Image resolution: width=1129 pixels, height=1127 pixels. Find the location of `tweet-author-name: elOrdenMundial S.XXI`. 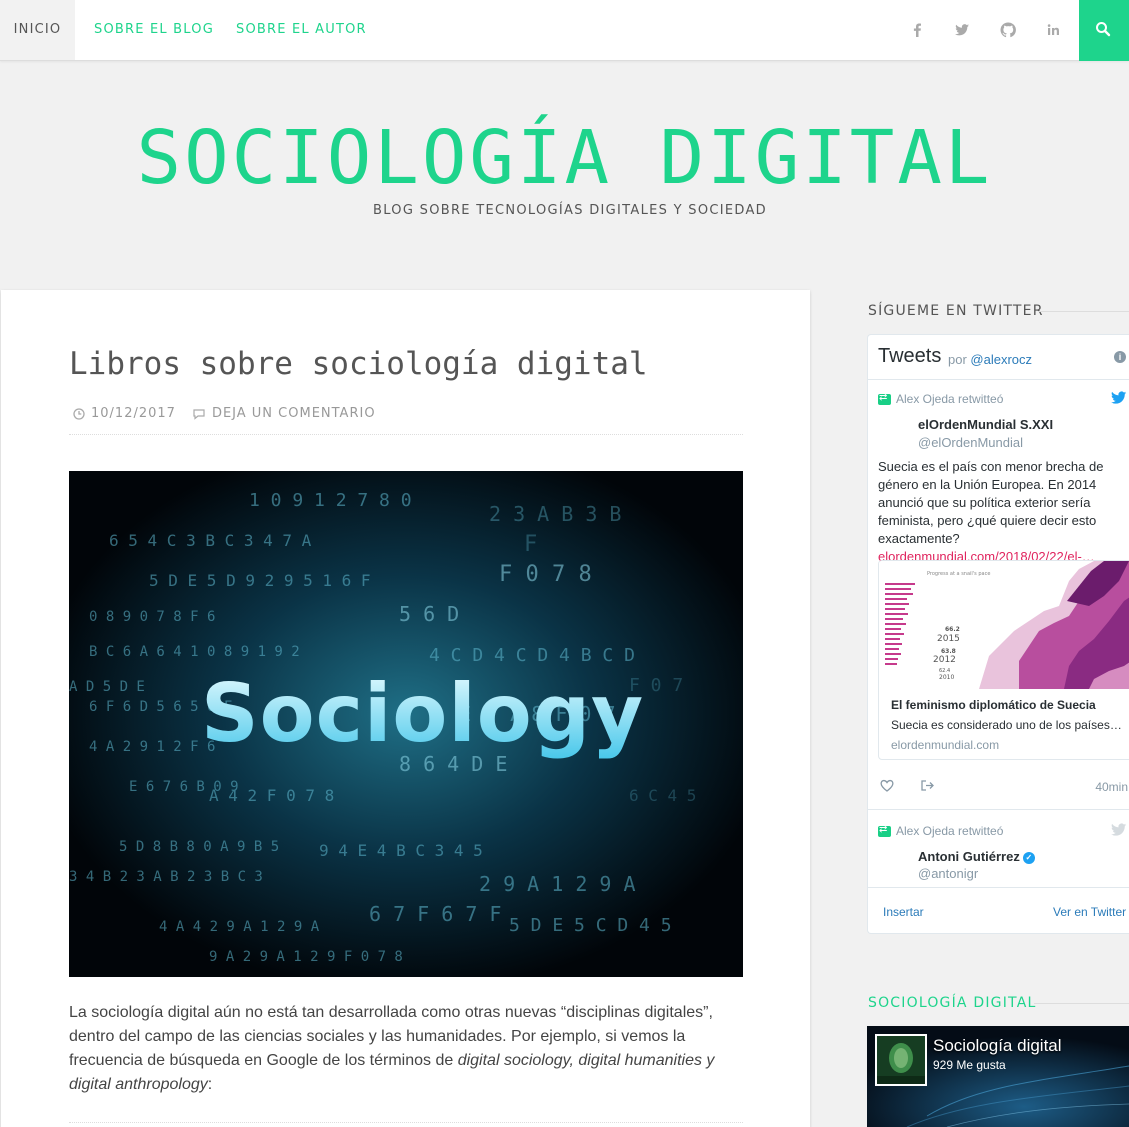

tweet-author-name: elOrdenMundial S.XXI is located at coordinates (985, 424).